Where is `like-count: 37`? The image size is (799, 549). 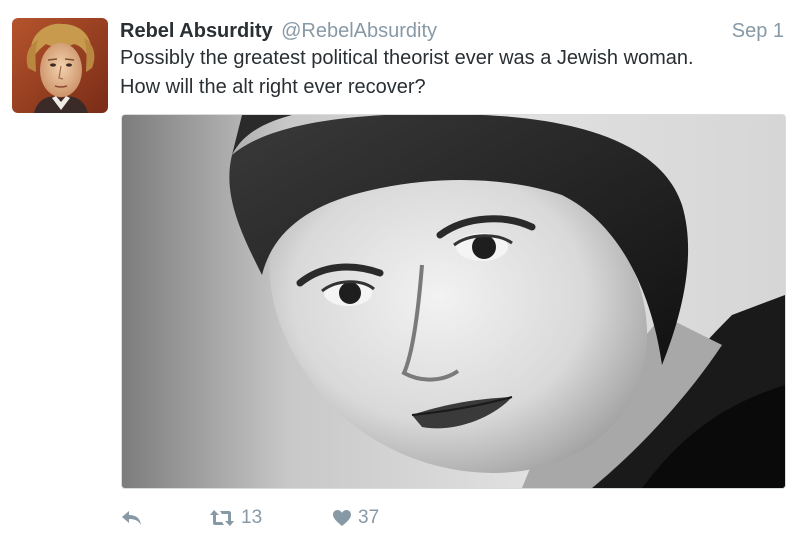 like-count: 37 is located at coordinates (369, 517).